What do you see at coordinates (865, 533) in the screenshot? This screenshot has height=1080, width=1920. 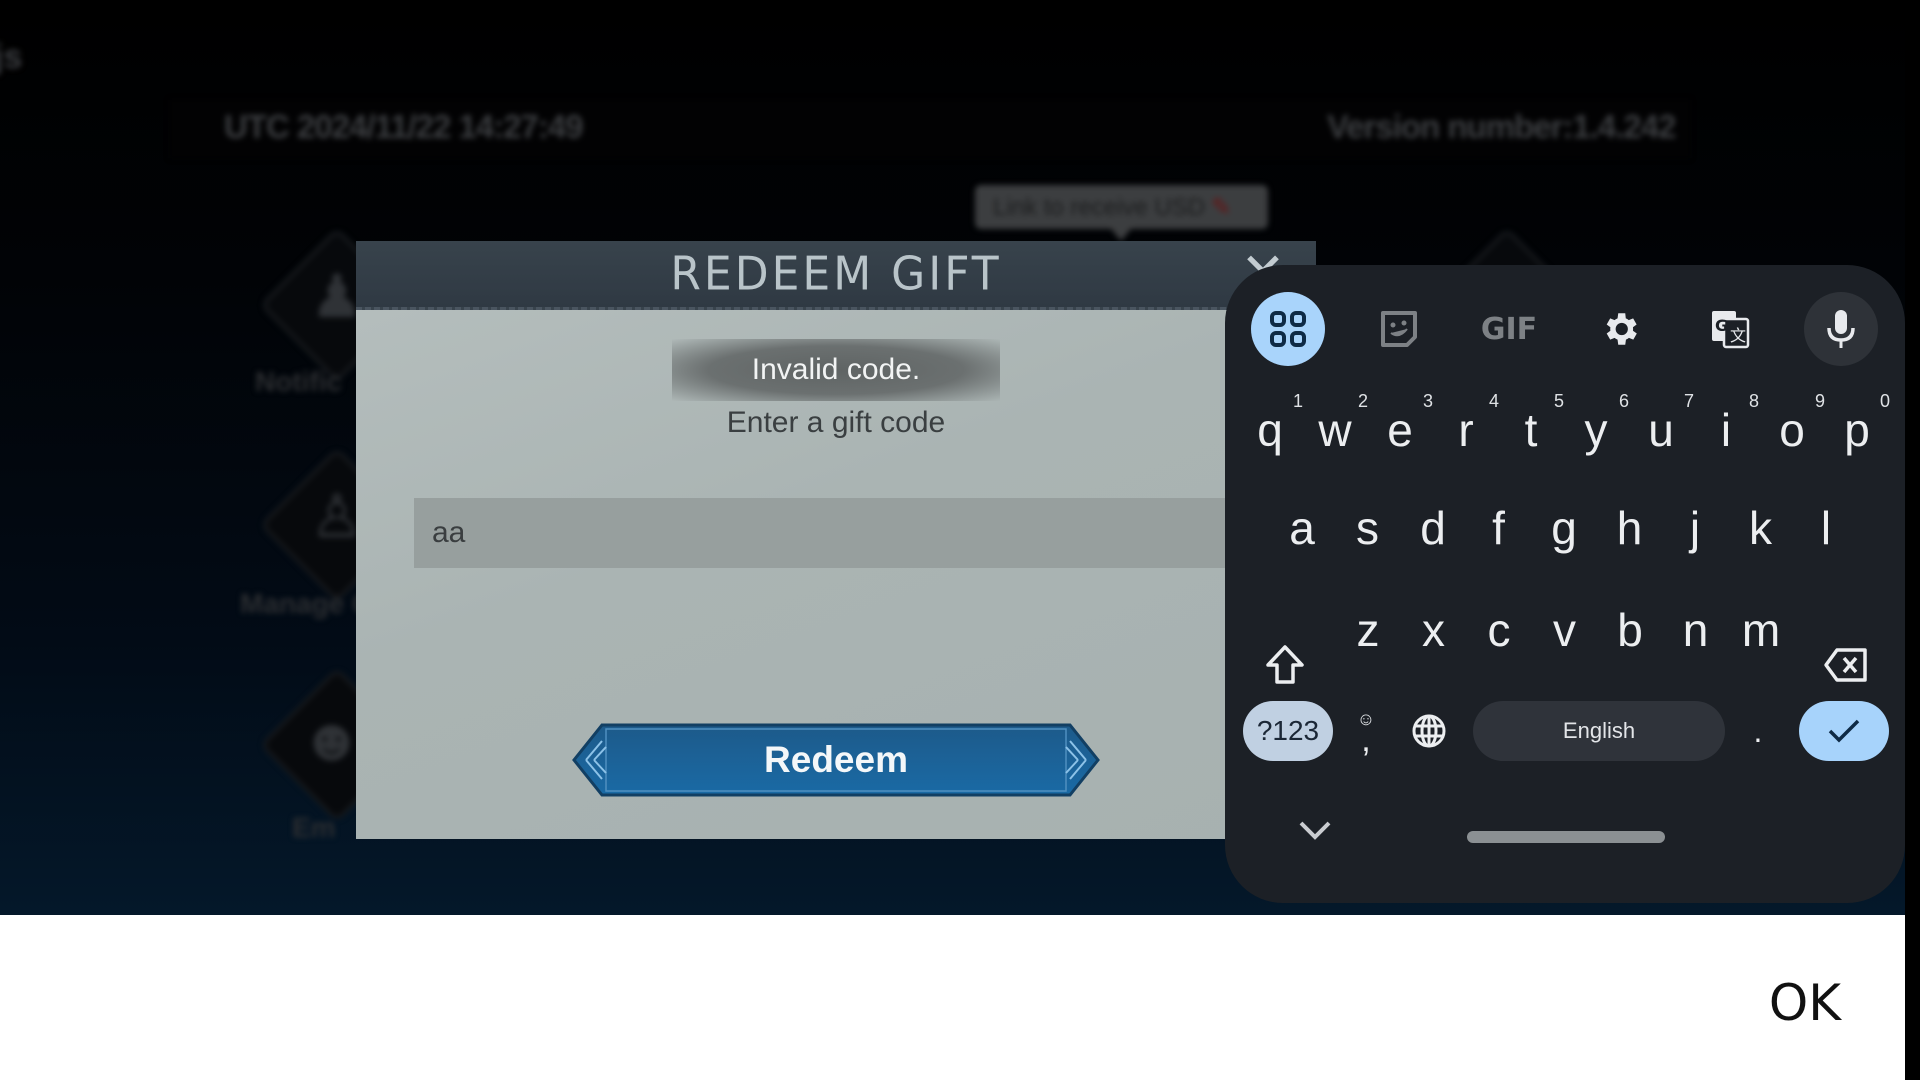 I see `gift-code-input` at bounding box center [865, 533].